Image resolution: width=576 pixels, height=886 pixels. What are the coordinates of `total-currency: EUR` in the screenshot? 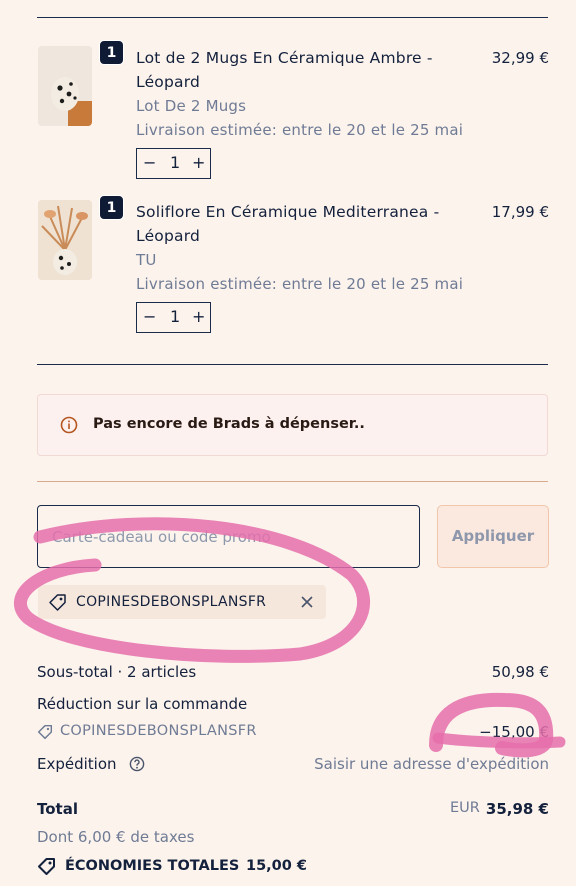 It's located at (465, 808).